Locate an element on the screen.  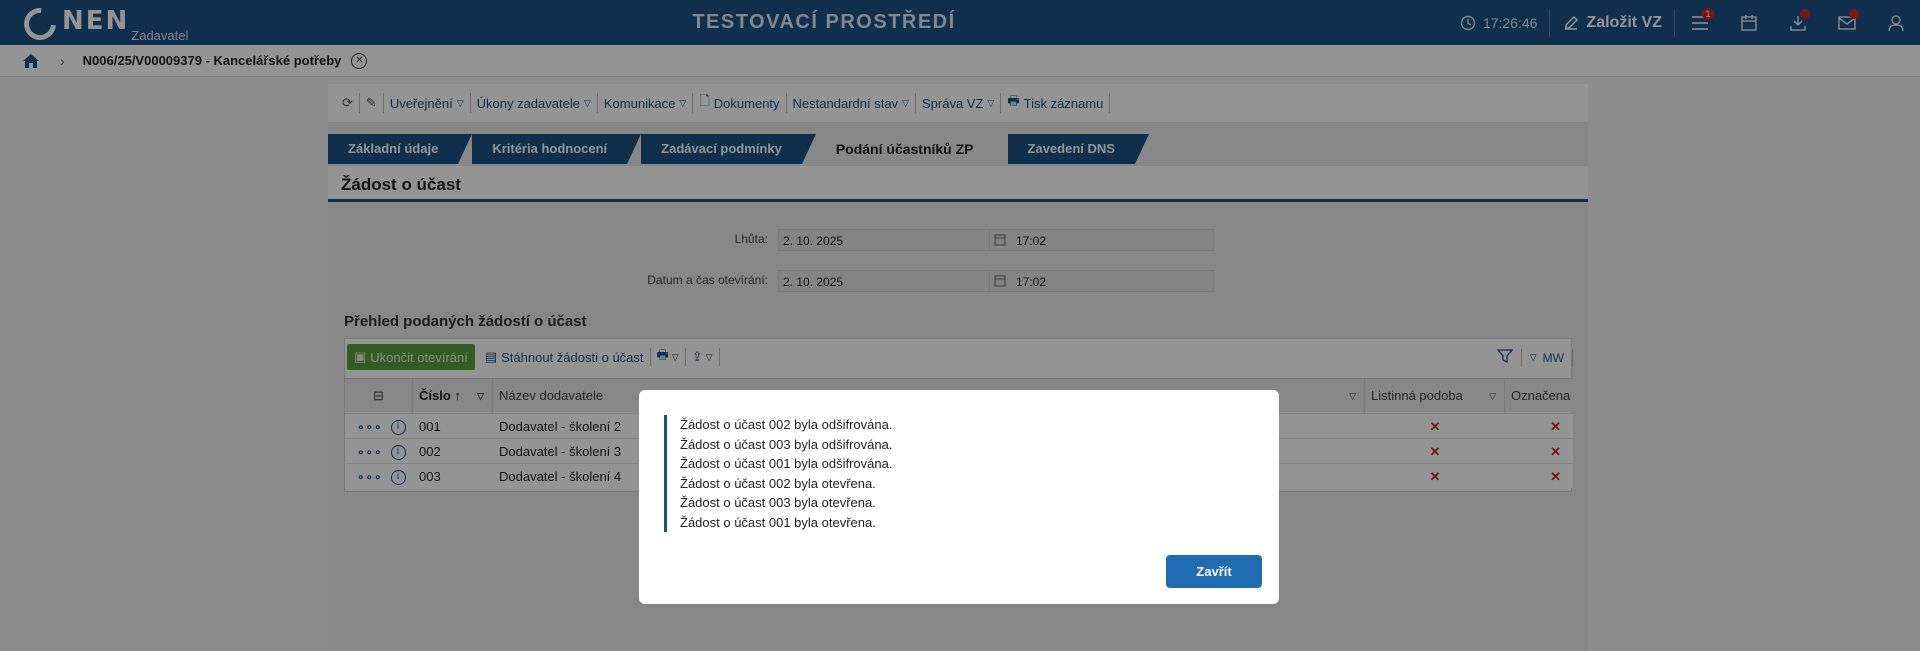
dialog-message: Žádost o účast 003 byla odšifrována. is located at coordinates (786, 444).